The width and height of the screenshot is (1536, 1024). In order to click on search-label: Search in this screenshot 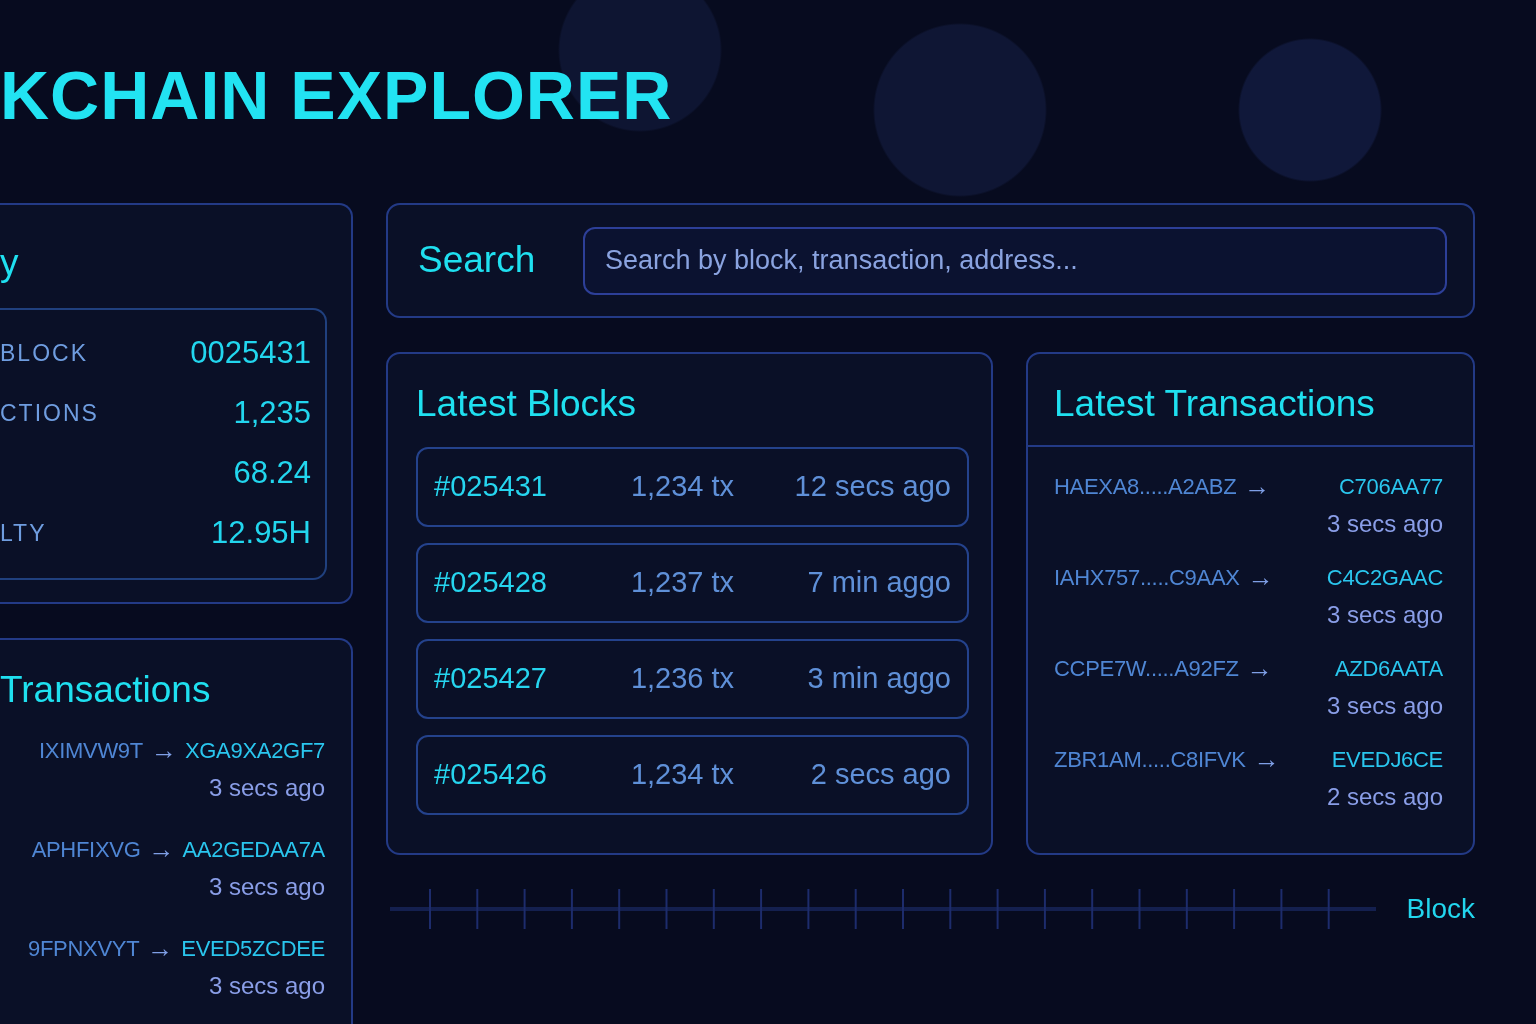, I will do `click(477, 260)`.